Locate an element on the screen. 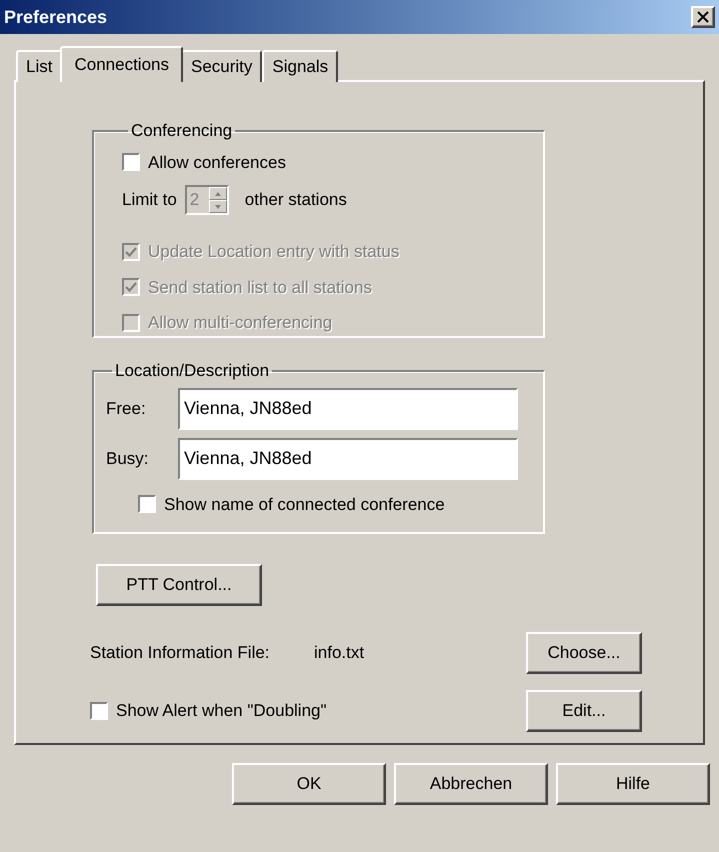 This screenshot has height=852, width=719. file-name: info.txt is located at coordinates (340, 653).